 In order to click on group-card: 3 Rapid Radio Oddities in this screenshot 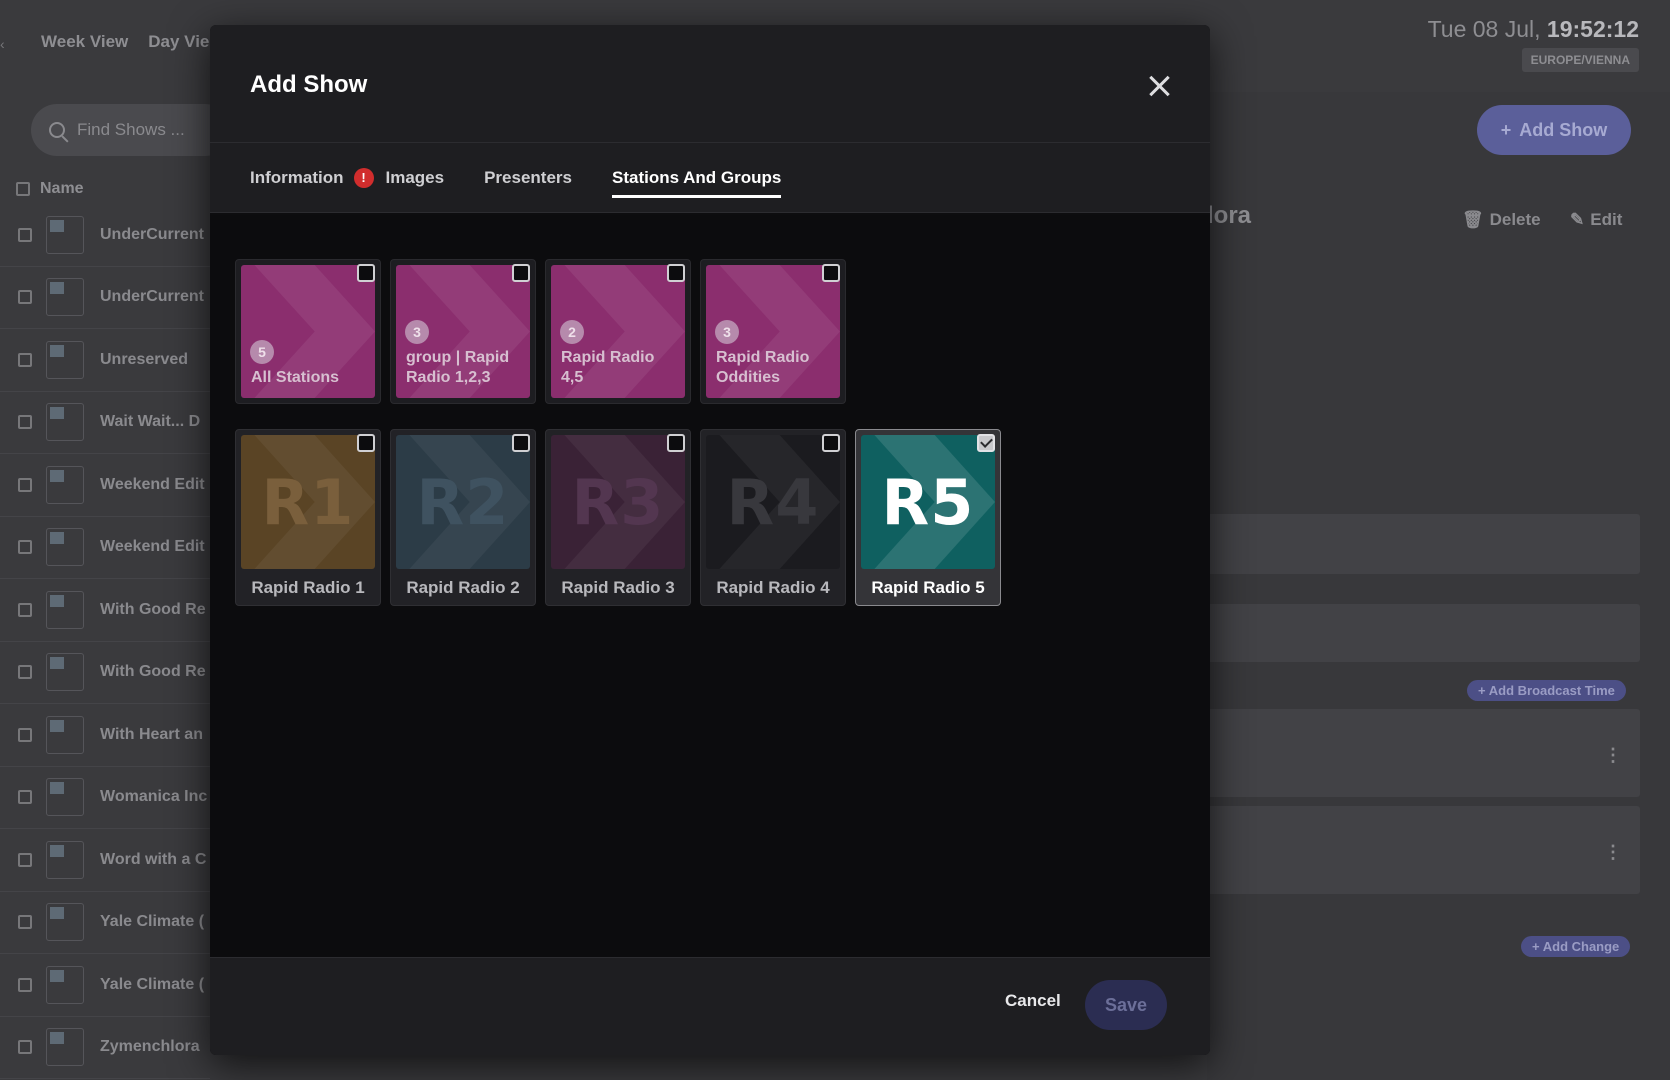, I will do `click(773, 331)`.